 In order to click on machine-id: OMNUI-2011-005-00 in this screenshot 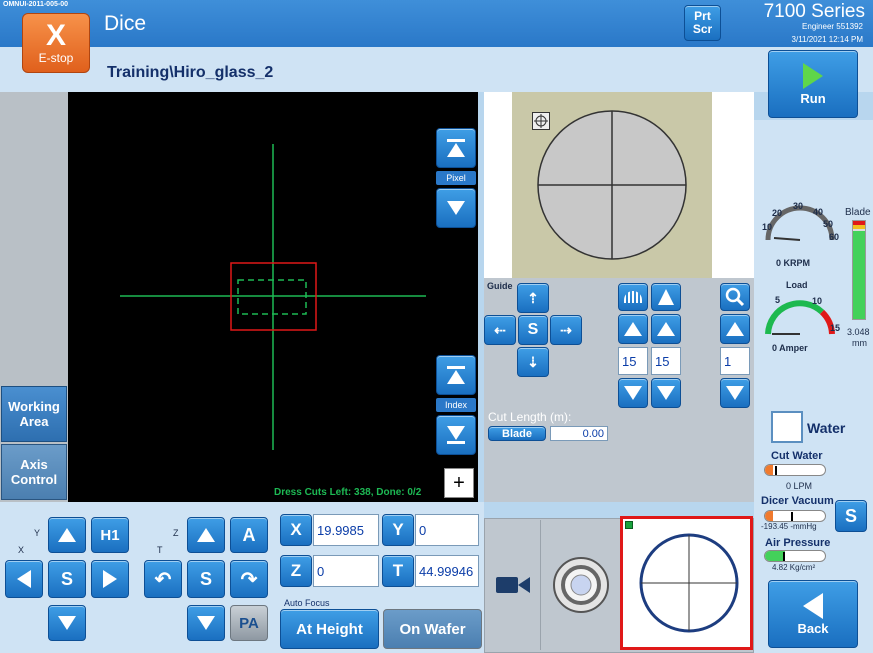, I will do `click(35, 4)`.